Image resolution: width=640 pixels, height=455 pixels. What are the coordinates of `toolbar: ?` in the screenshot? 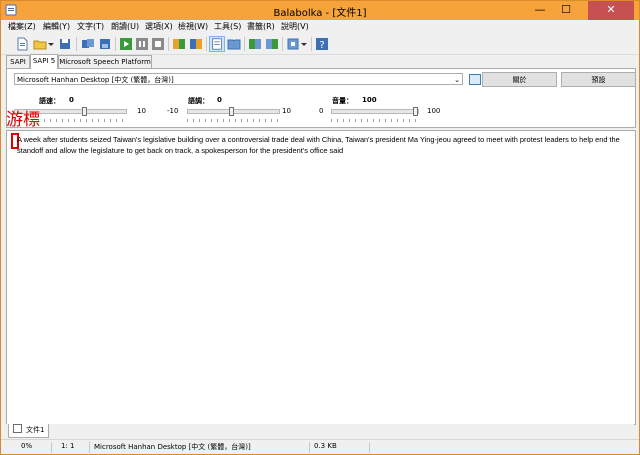 It's located at (320, 44).